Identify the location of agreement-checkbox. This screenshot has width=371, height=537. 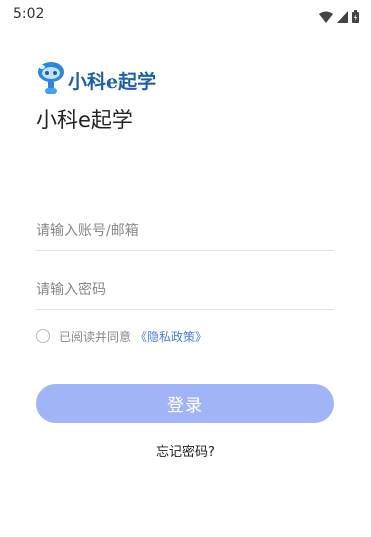
(43, 336).